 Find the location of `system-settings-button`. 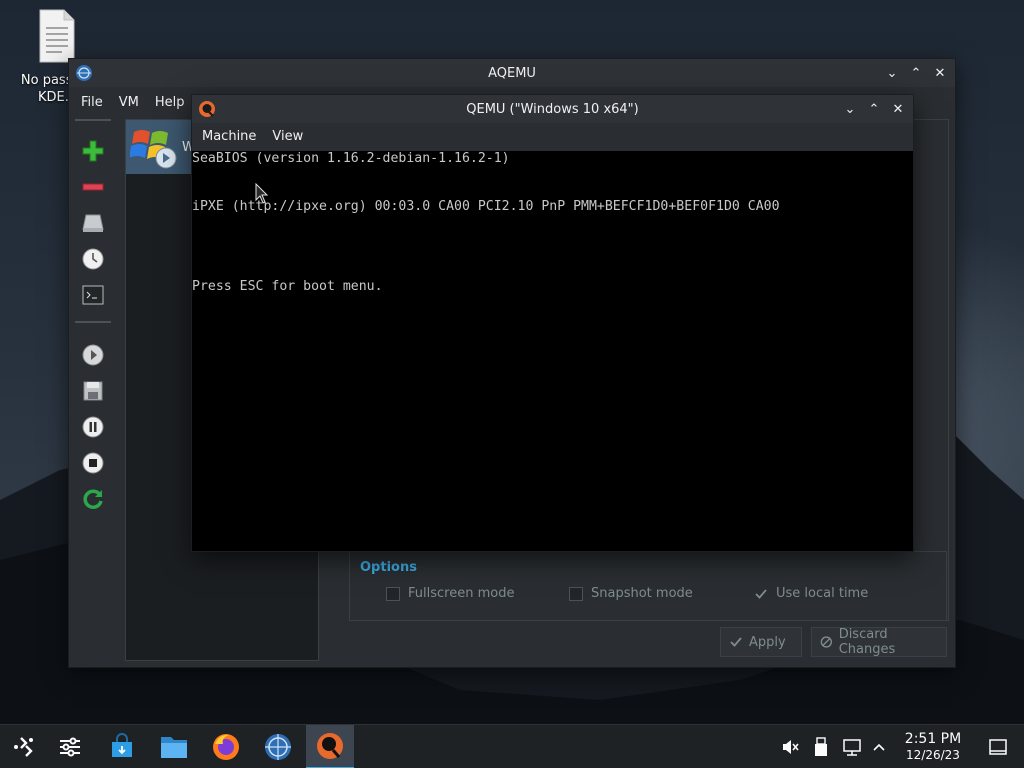

system-settings-button is located at coordinates (70, 746).